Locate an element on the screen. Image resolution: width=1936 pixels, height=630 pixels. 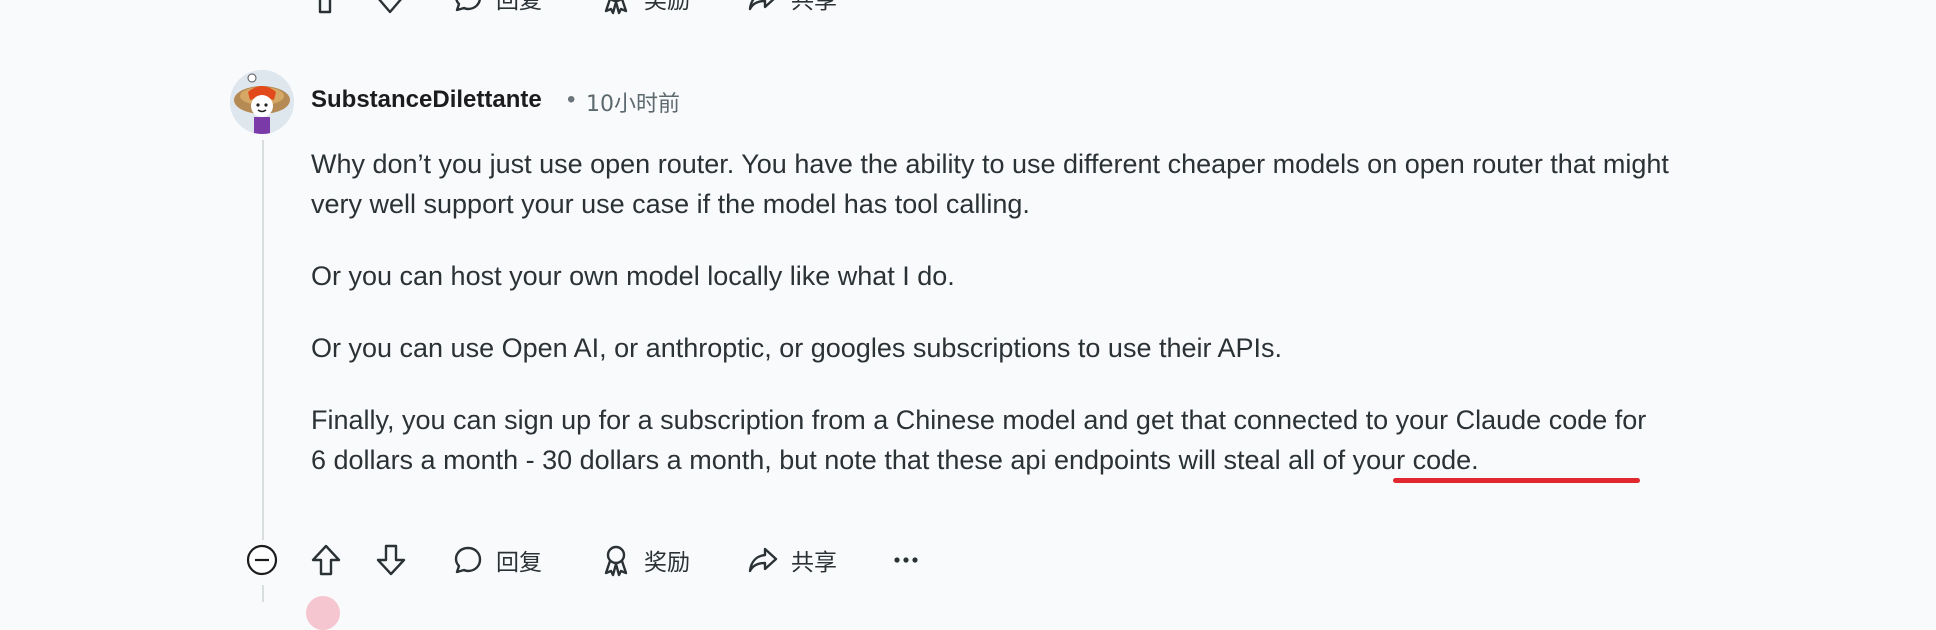
award-button: 奖励 is located at coordinates (645, 560).